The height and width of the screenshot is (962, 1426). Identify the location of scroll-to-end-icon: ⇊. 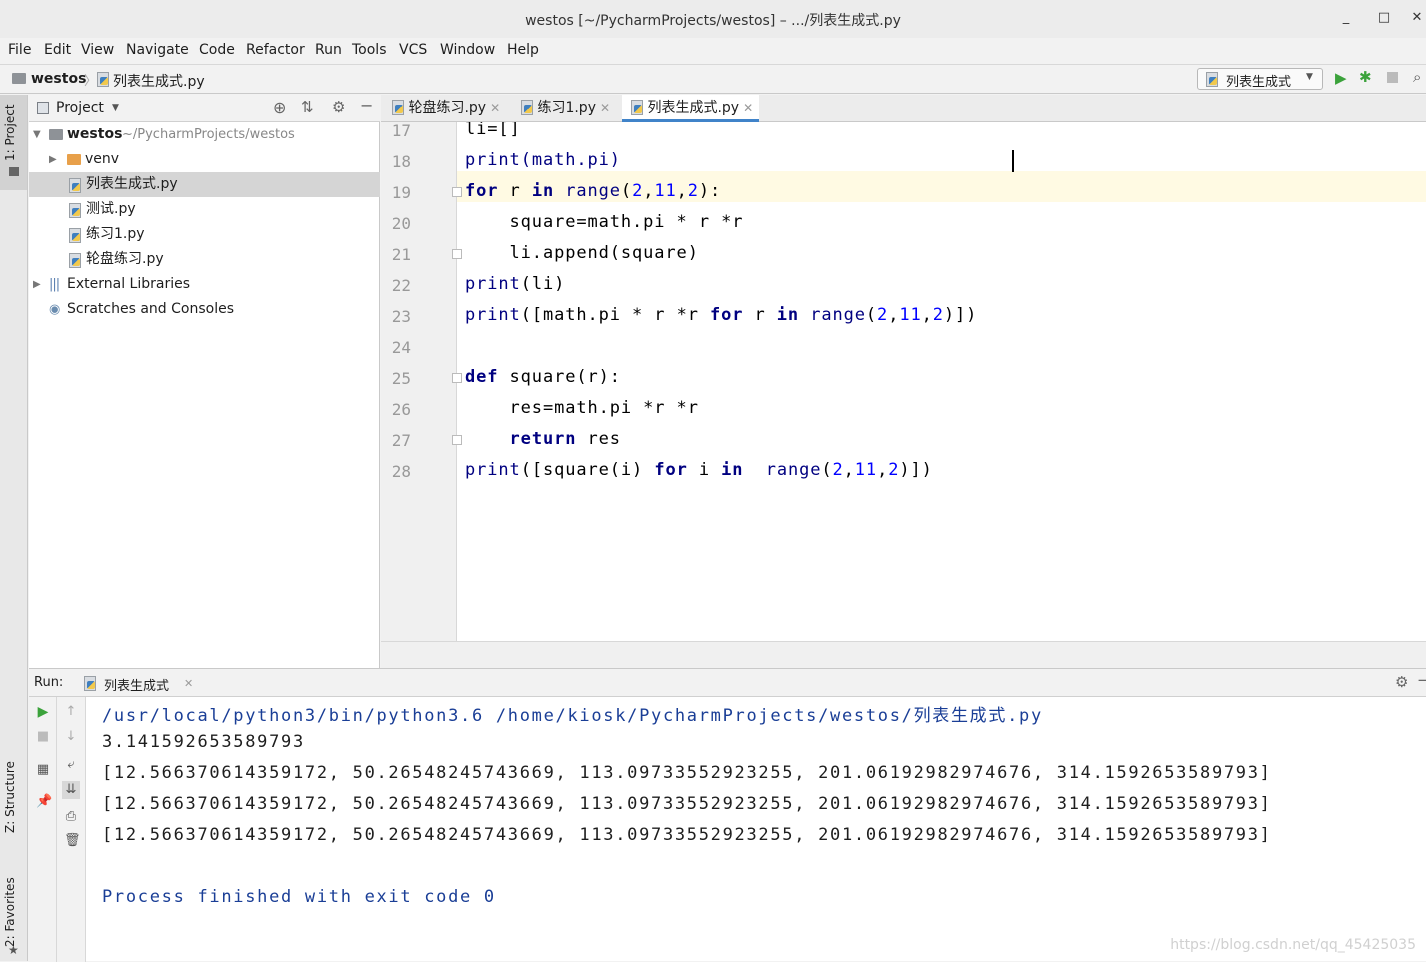
(71, 790).